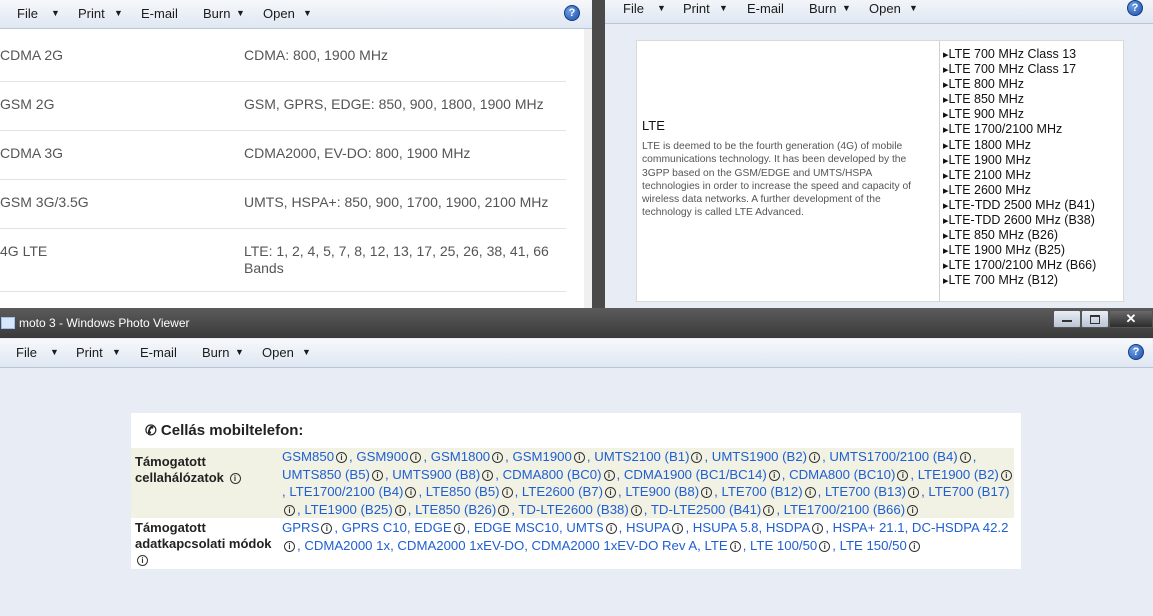 The width and height of the screenshot is (1153, 616). What do you see at coordinates (783, 545) in the screenshot?
I see `spec-link: LTE 100/50` at bounding box center [783, 545].